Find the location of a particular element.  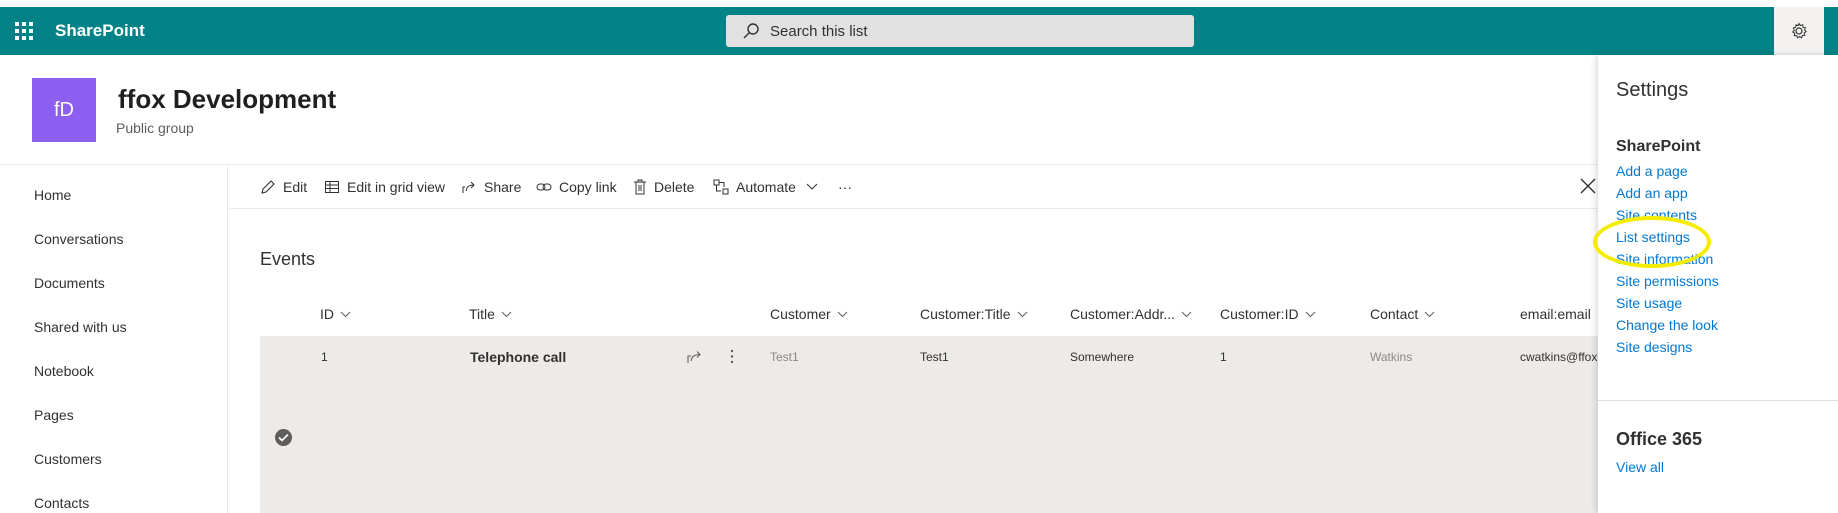

cell-customer-title: Test1 is located at coordinates (934, 357).